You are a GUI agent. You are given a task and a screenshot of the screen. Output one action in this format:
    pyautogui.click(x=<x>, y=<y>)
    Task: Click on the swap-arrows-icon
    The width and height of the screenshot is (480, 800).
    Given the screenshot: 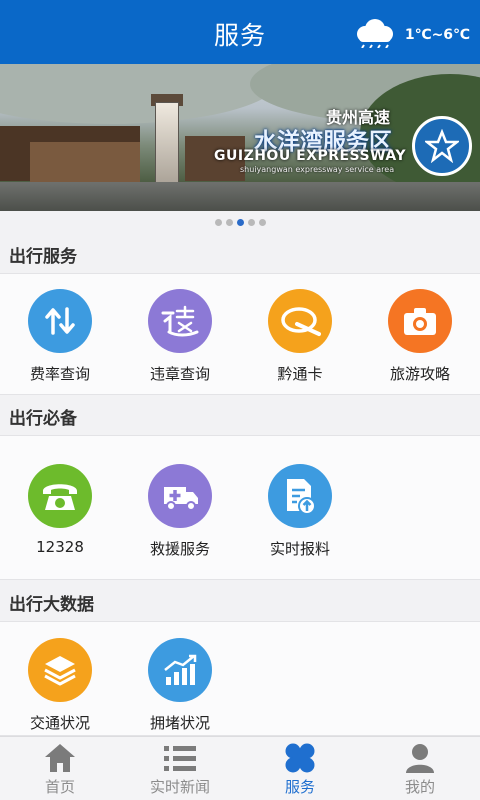 What is the action you would take?
    pyautogui.click(x=60, y=321)
    